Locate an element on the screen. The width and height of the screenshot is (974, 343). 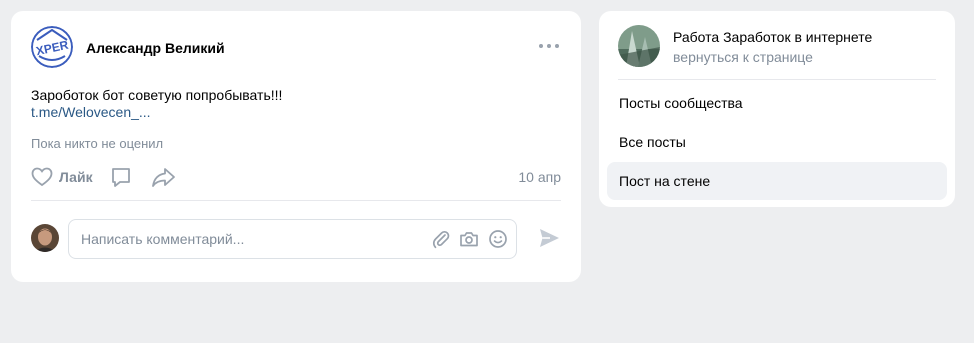
user-avatar is located at coordinates (45, 238).